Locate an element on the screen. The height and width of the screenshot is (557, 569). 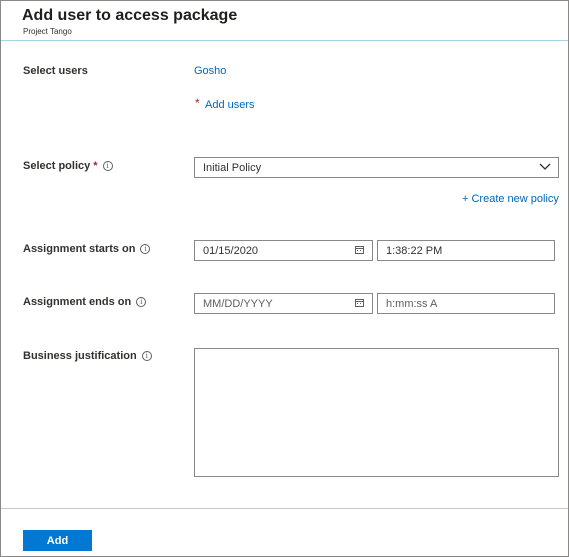
selected-user-link: Gosho is located at coordinates (210, 71).